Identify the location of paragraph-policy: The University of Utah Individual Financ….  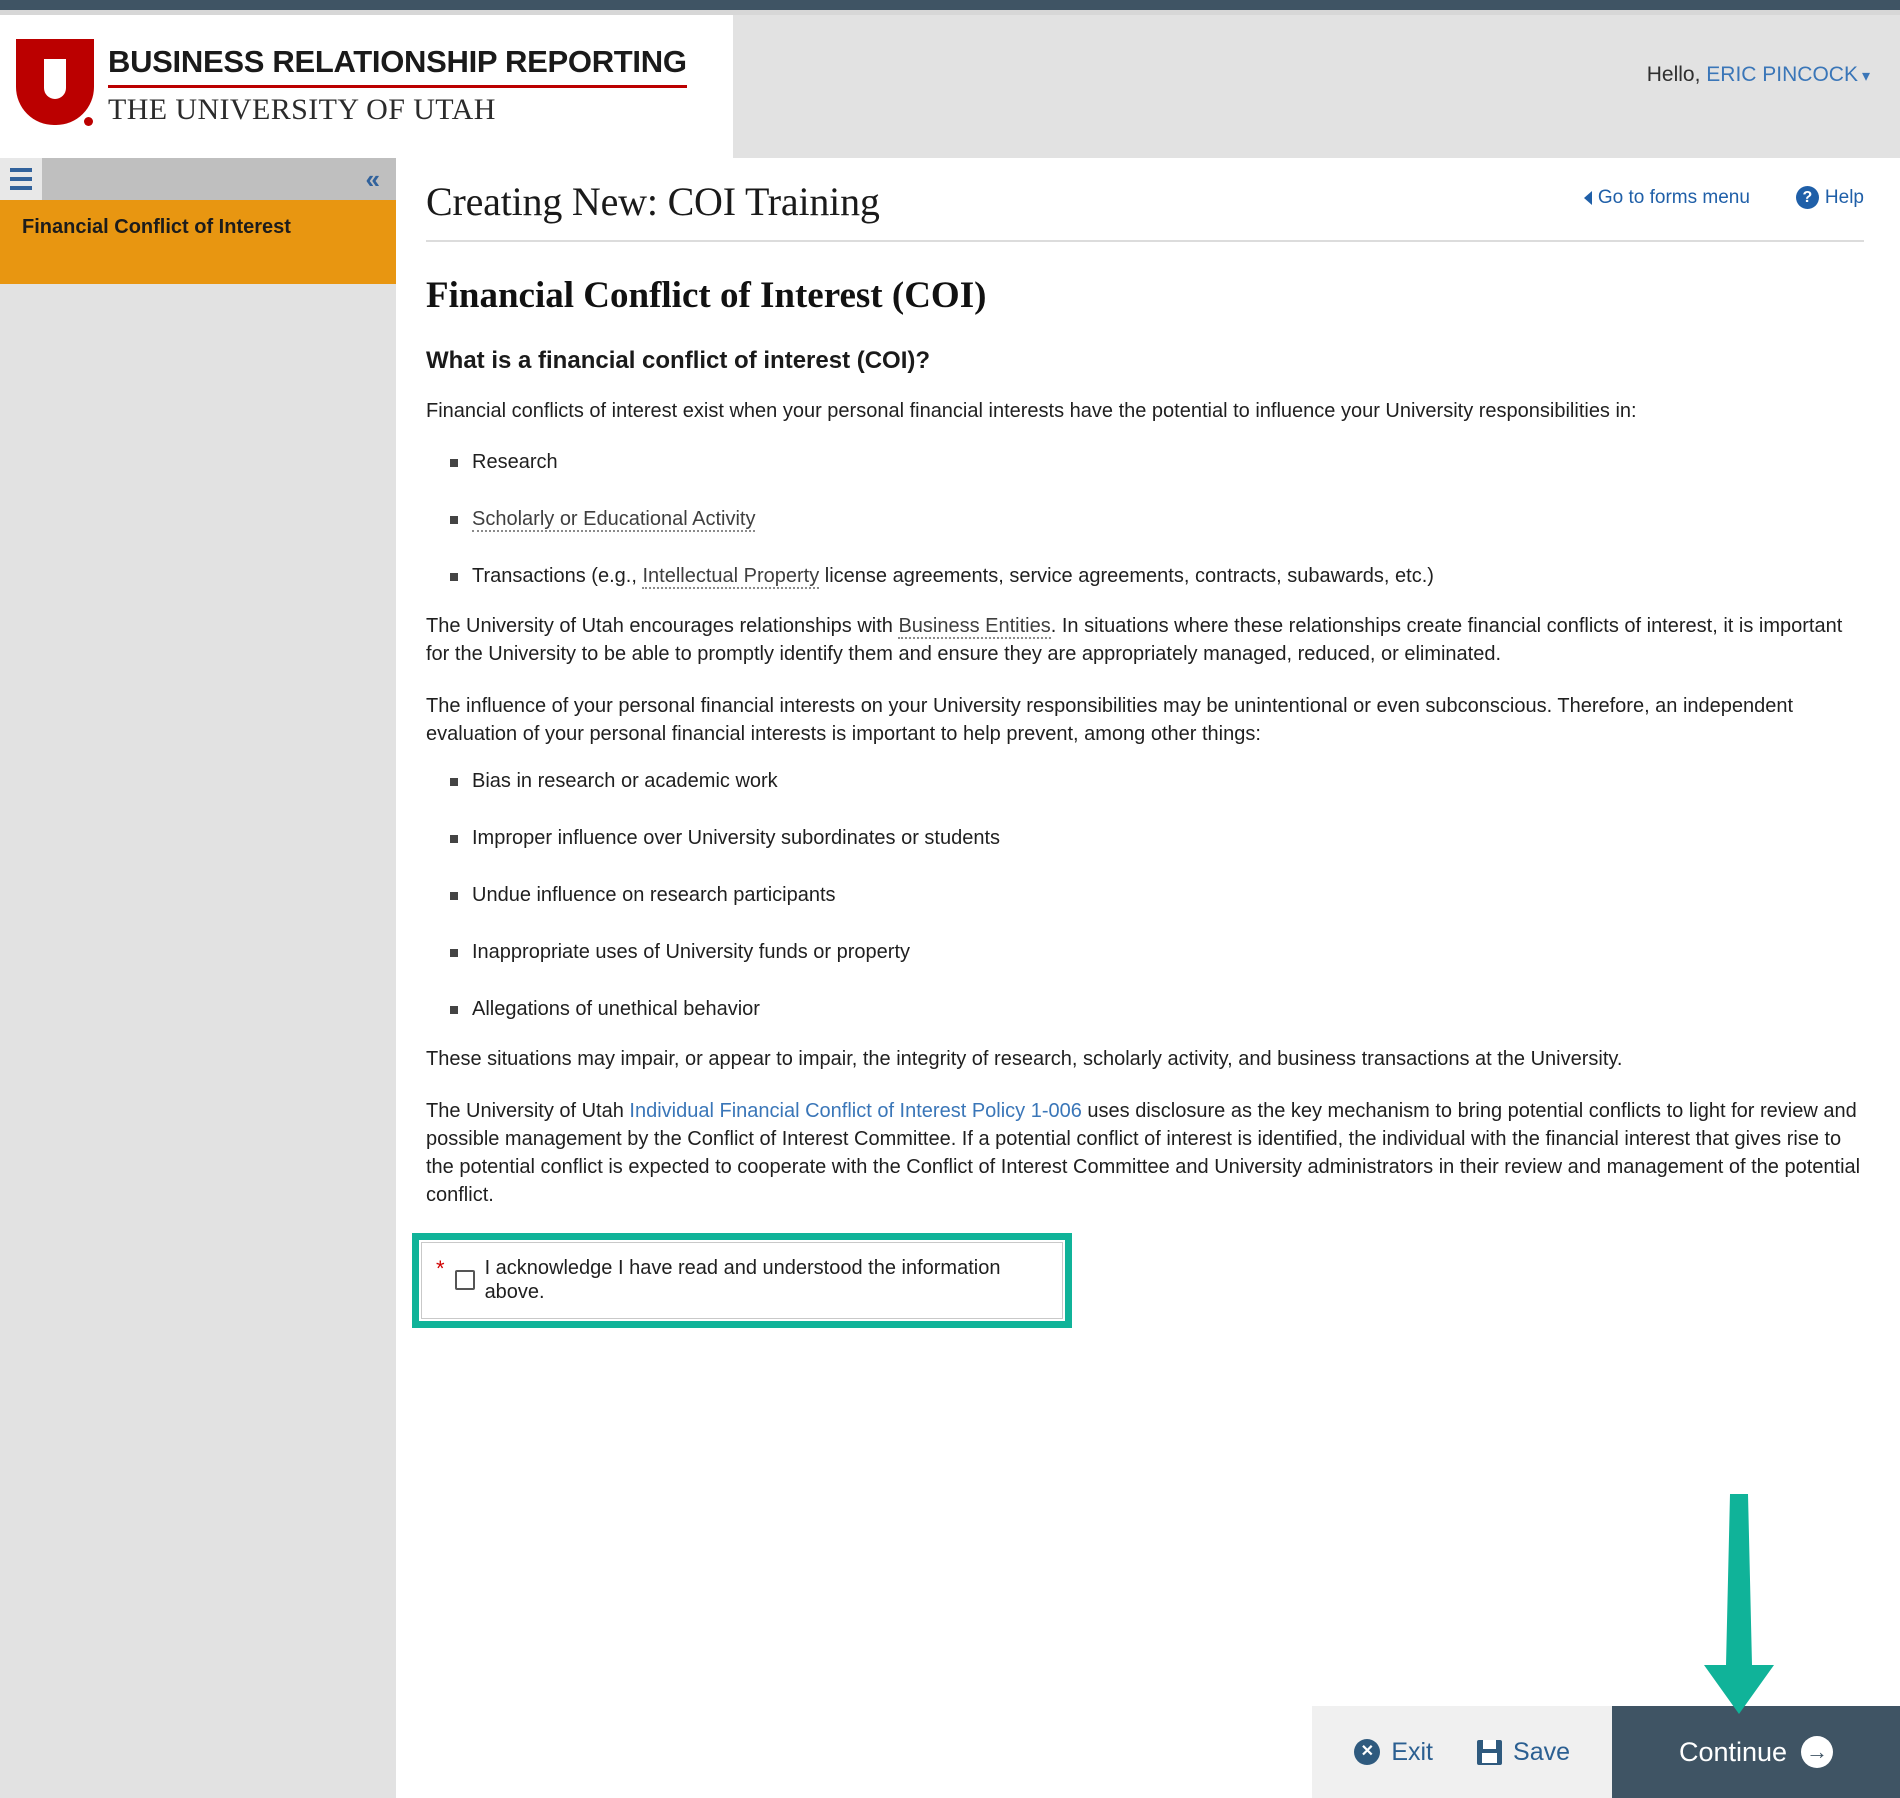
(1145, 1153).